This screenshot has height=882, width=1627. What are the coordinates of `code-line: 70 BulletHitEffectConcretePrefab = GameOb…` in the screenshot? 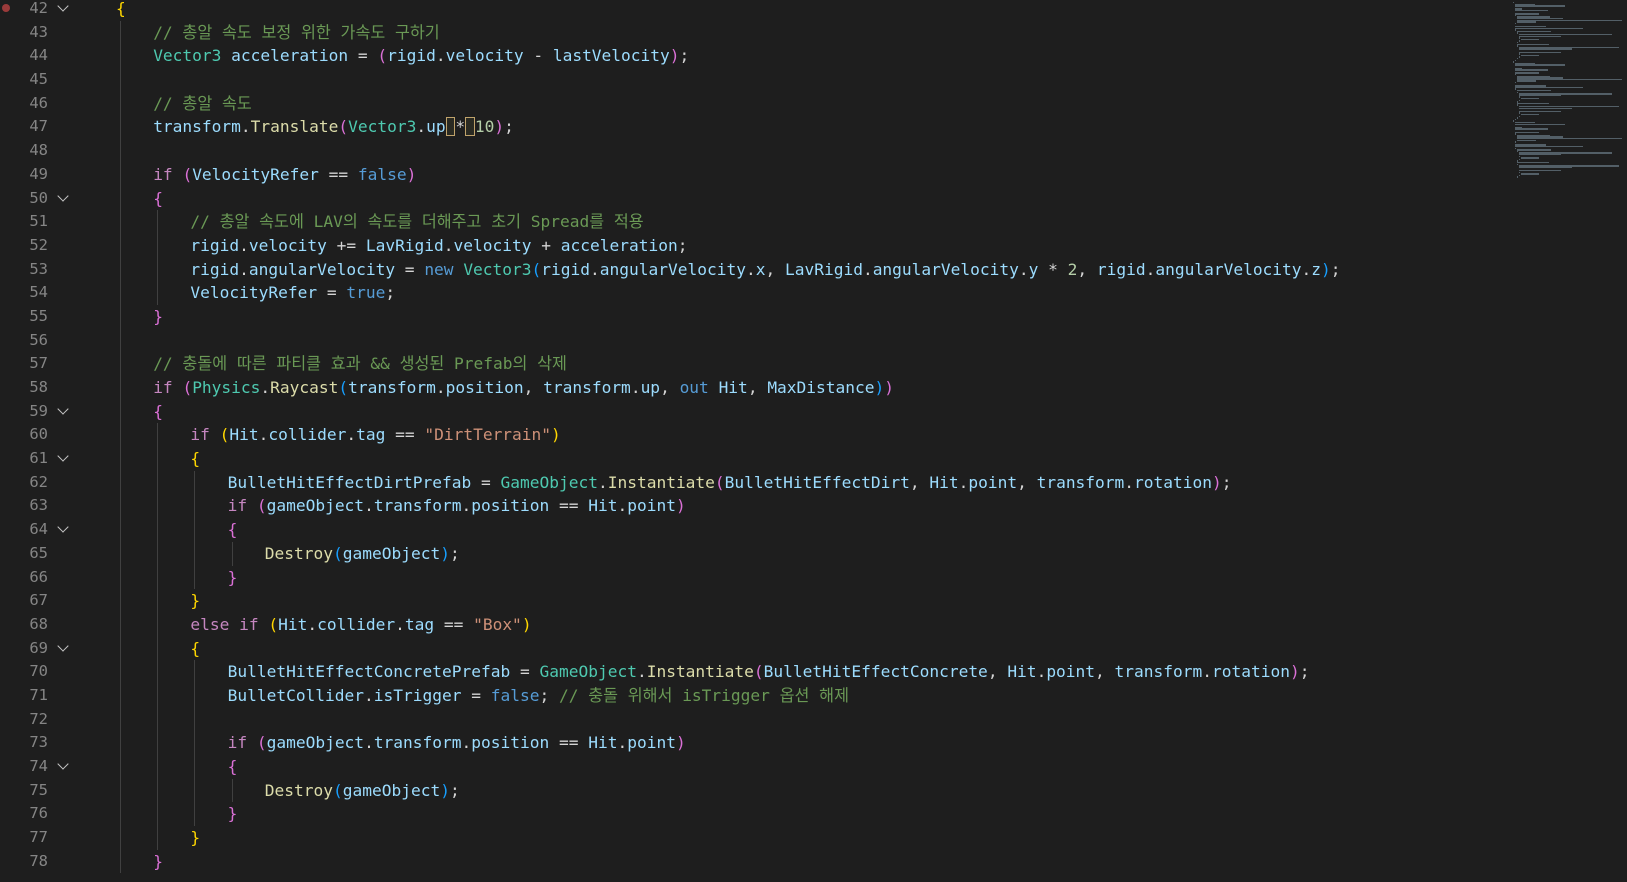 It's located at (755, 672).